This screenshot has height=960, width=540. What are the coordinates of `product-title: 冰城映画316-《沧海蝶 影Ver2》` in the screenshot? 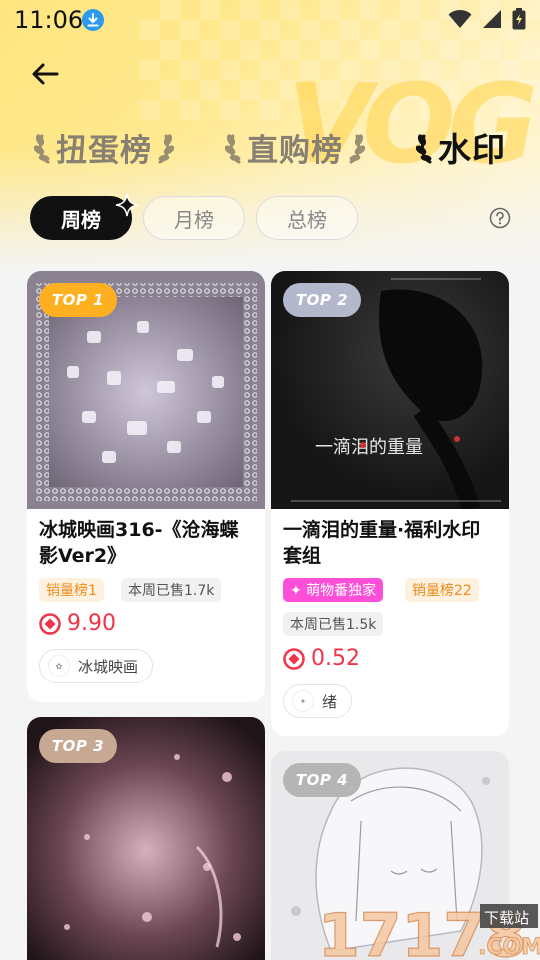 It's located at (139, 543).